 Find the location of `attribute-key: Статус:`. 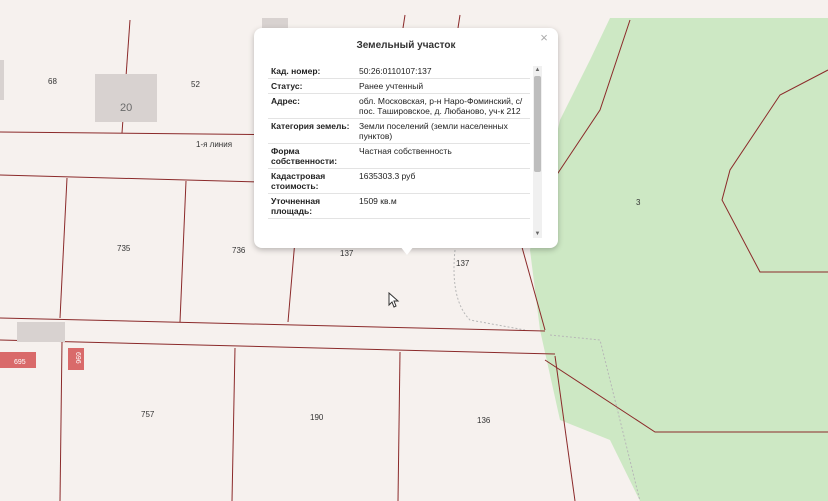

attribute-key: Статус: is located at coordinates (312, 86).